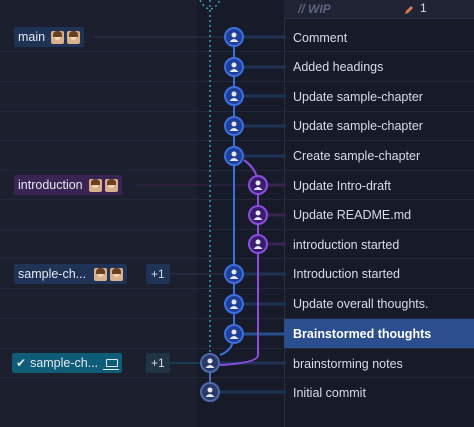  What do you see at coordinates (50, 185) in the screenshot?
I see `branch-name: introduction` at bounding box center [50, 185].